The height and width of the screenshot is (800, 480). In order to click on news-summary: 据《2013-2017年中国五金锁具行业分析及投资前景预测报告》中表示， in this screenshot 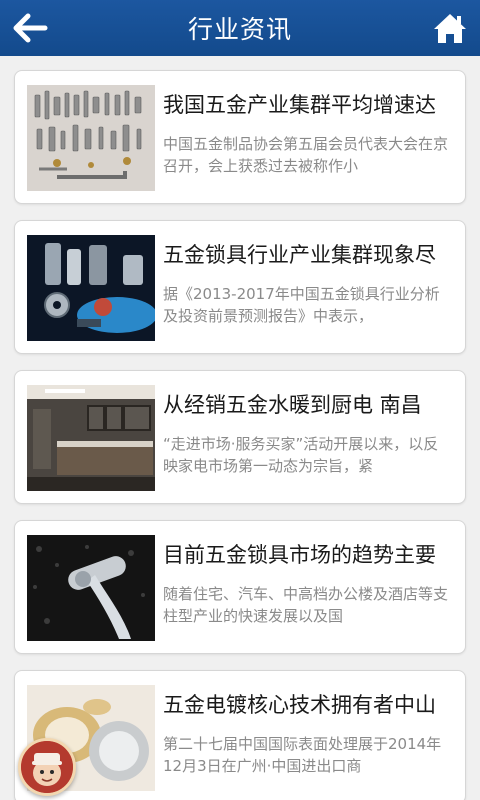, I will do `click(301, 305)`.